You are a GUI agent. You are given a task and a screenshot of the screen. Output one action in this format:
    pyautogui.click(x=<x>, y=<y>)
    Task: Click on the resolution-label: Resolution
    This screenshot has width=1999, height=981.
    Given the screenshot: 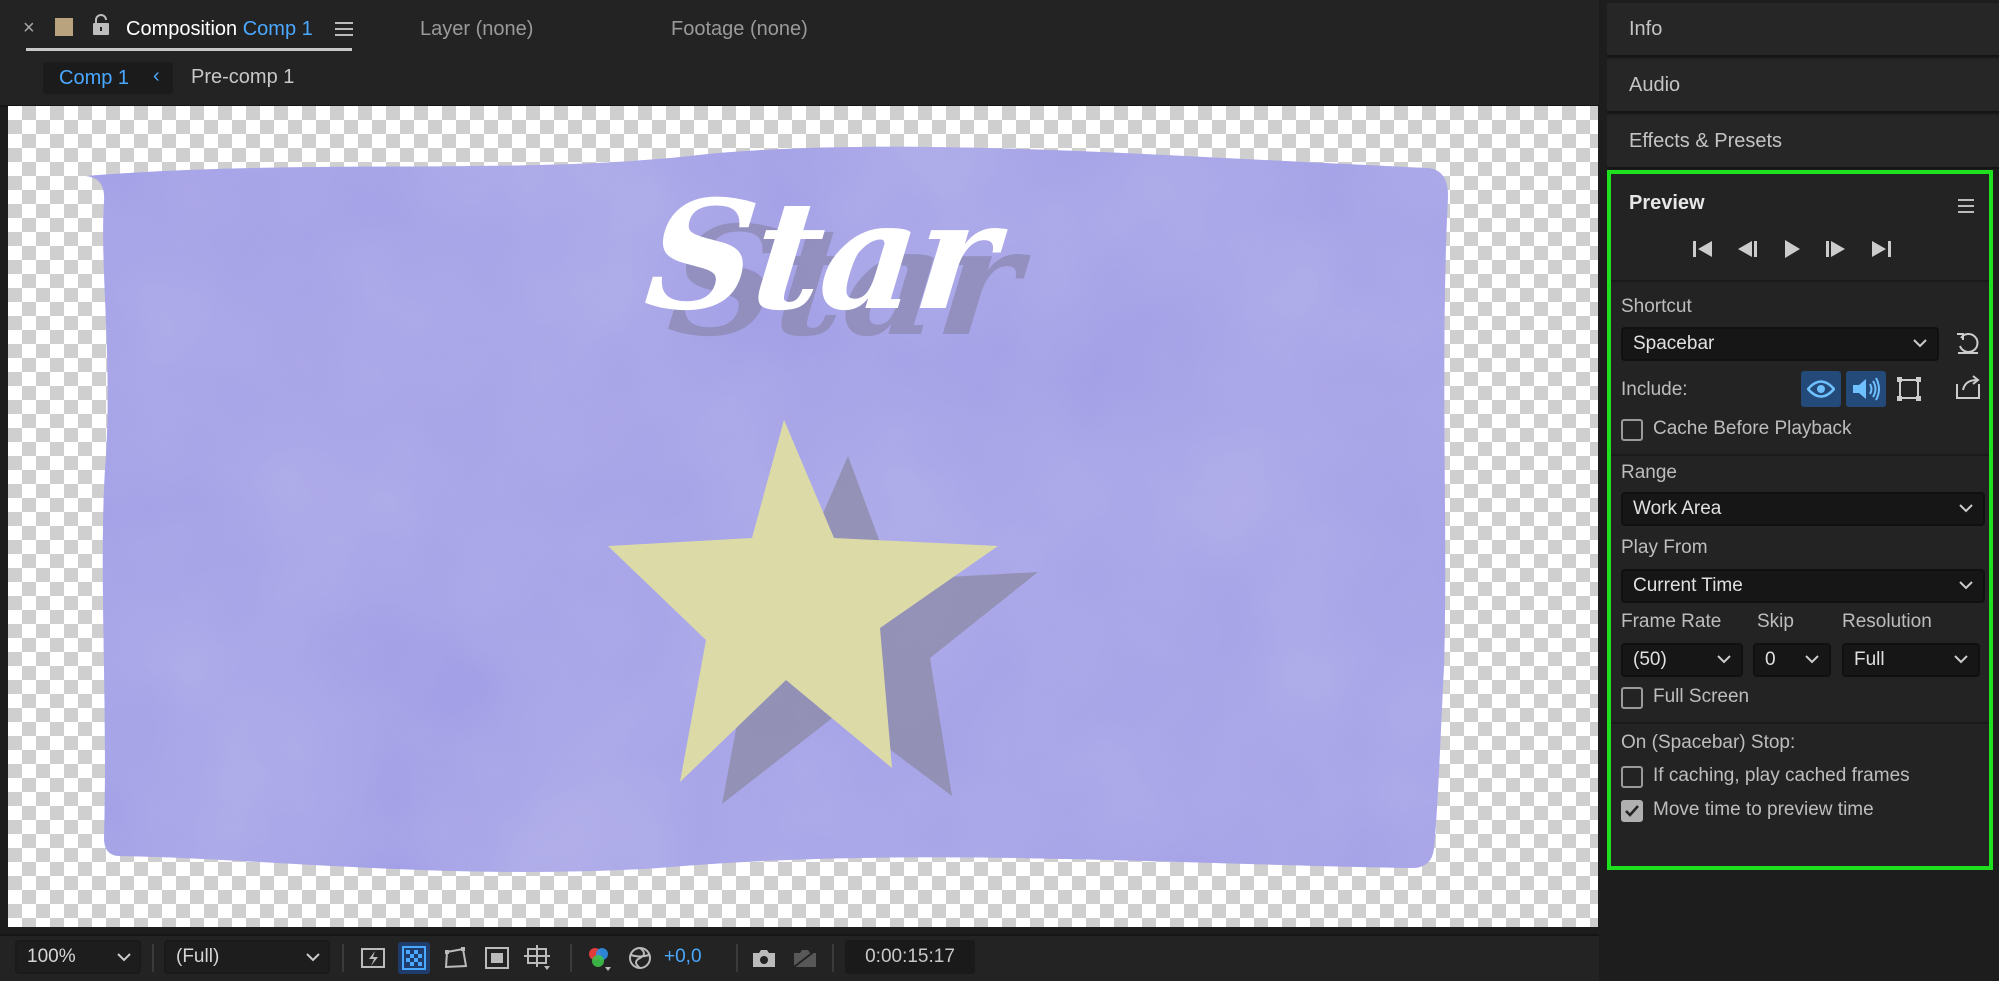 What is the action you would take?
    pyautogui.click(x=1887, y=621)
    